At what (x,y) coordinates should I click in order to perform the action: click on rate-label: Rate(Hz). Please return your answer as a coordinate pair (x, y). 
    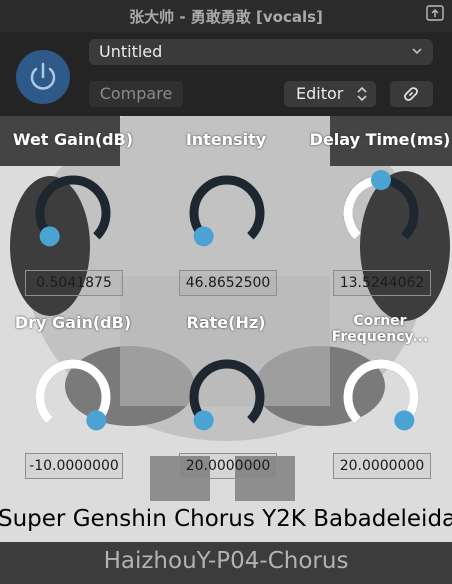
    Looking at the image, I should click on (226, 322).